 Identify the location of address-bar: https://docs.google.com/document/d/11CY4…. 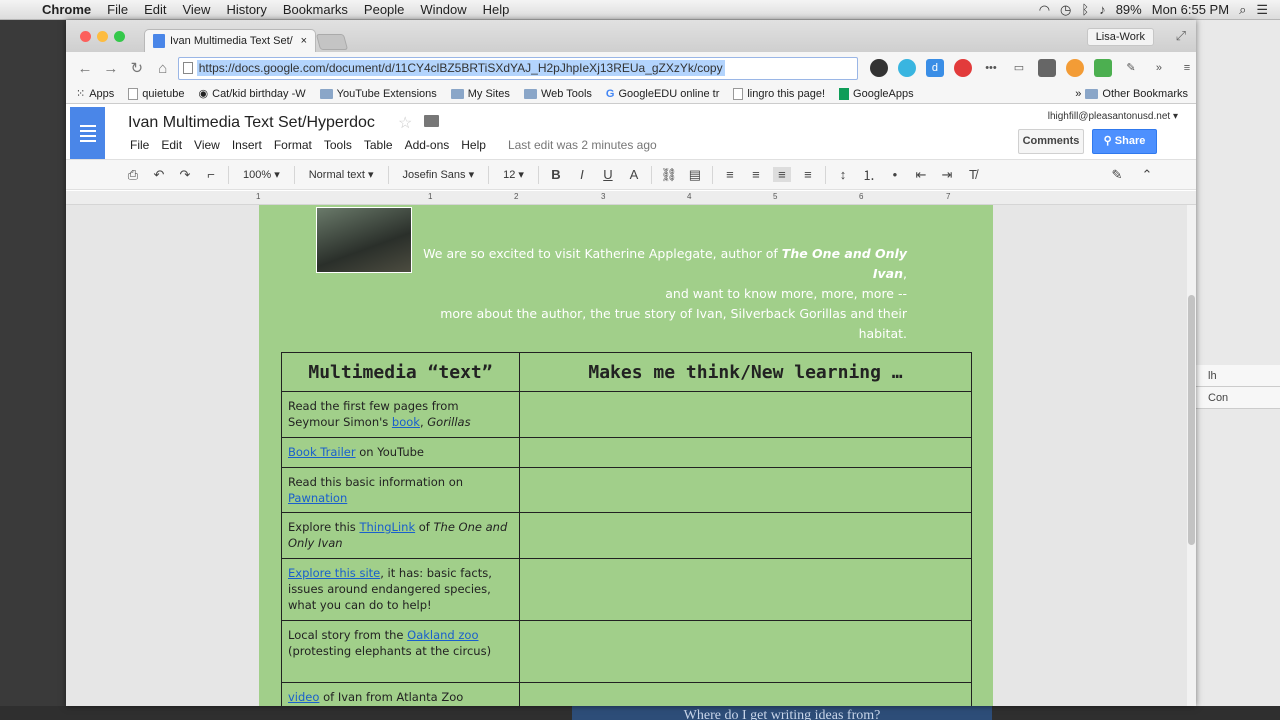
(517, 68).